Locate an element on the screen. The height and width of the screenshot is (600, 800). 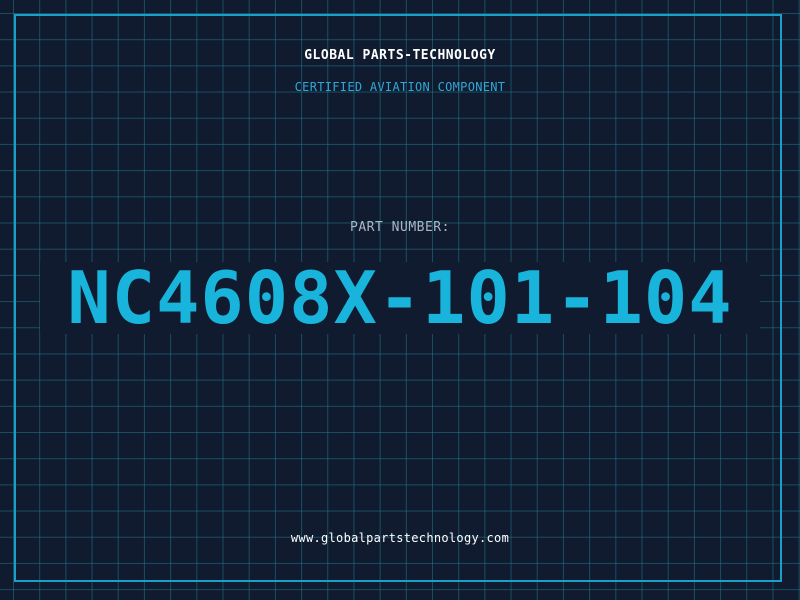
part-number-label: PART NUMBER: is located at coordinates (400, 227).